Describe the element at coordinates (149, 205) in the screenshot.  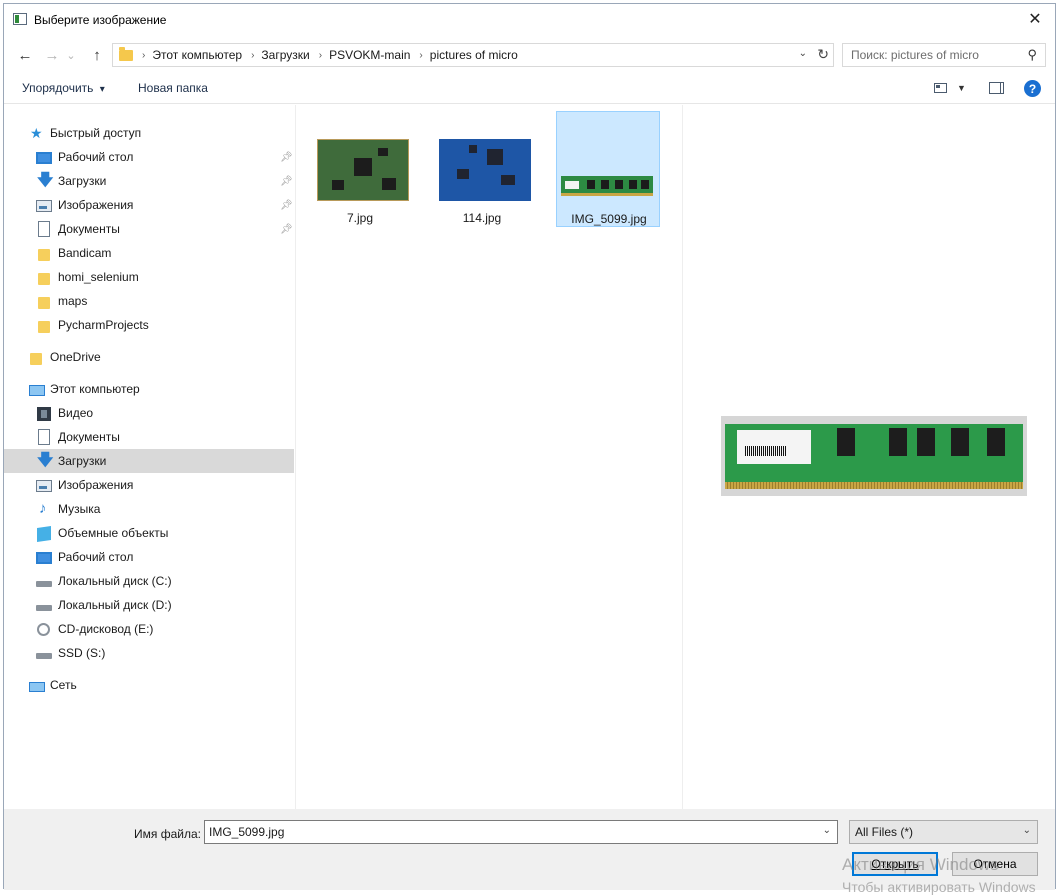
I see `sidebar-item-pictures: Изображения 📌︎` at that location.